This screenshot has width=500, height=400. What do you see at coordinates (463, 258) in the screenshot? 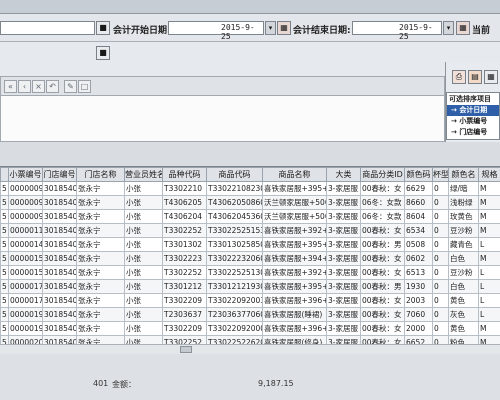
I see `table-cell: 白色` at bounding box center [463, 258].